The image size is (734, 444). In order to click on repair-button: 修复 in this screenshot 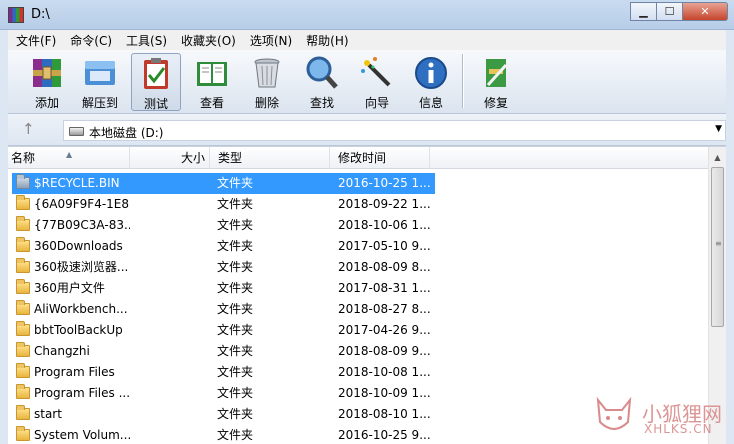, I will do `click(496, 82)`.